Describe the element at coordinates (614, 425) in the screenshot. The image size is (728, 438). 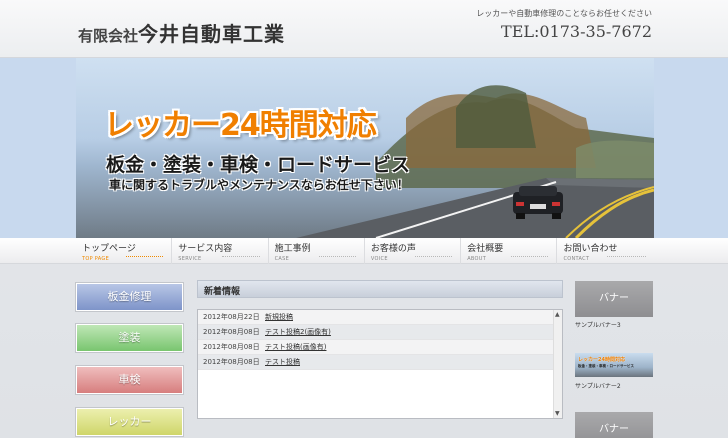
I see `banner-placeholder-3: バナー` at that location.